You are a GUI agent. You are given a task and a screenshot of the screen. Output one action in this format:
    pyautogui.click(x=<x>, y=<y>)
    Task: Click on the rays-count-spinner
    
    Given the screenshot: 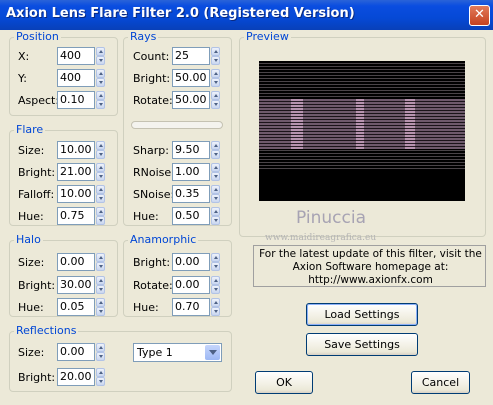 What is the action you would take?
    pyautogui.click(x=215, y=56)
    